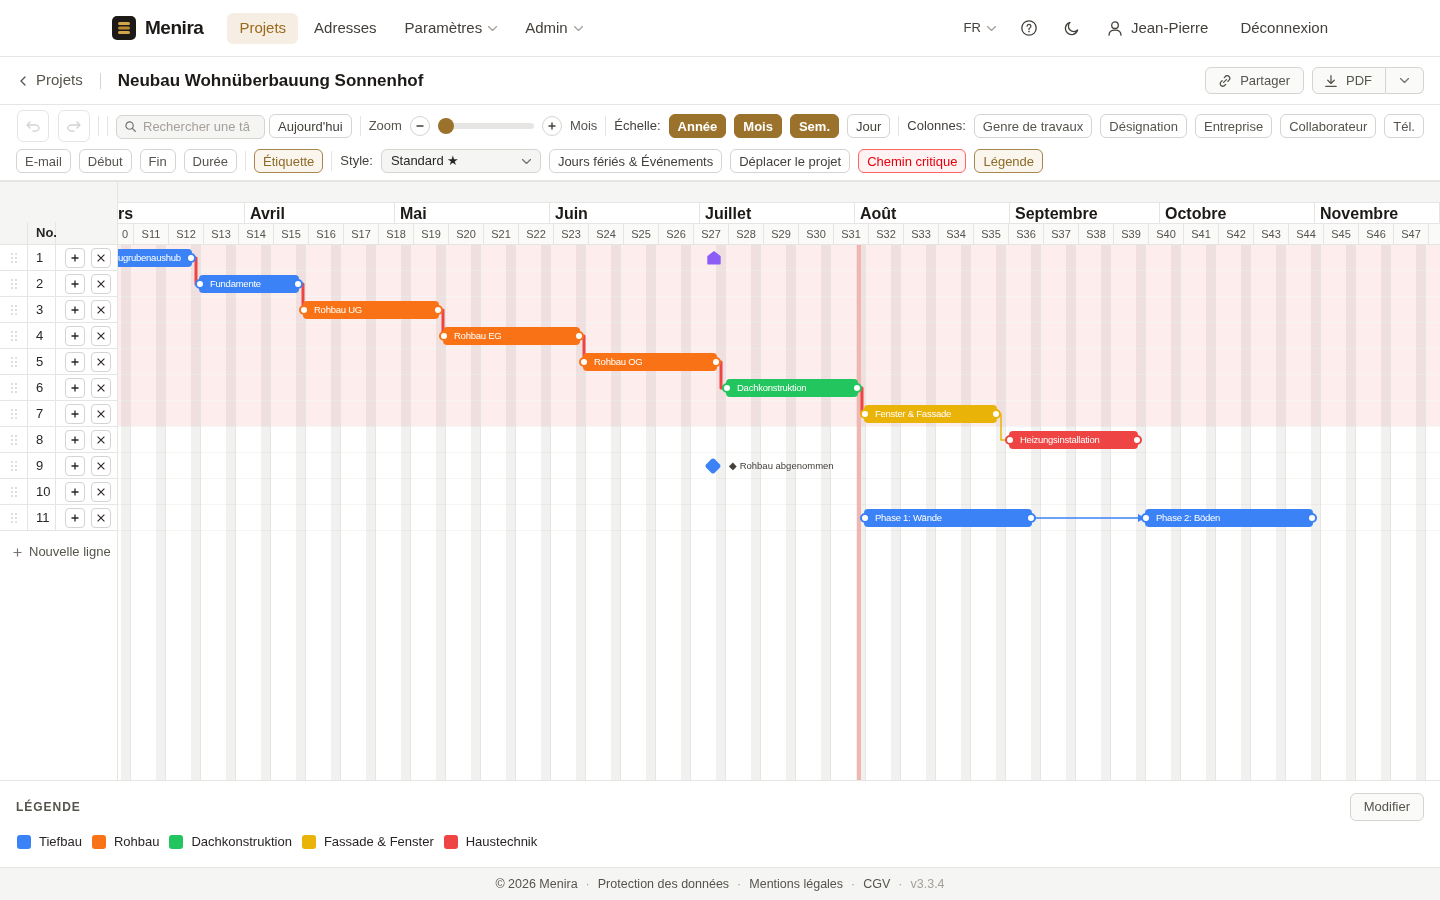  I want to click on scale-option: Mois, so click(758, 126).